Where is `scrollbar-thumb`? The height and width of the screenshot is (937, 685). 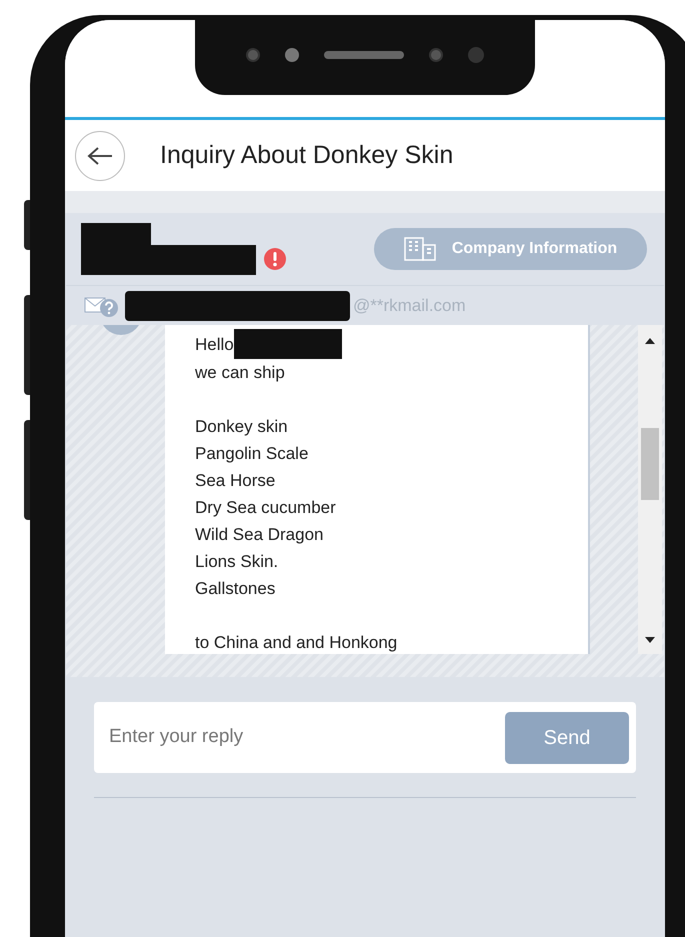
scrollbar-thumb is located at coordinates (650, 464).